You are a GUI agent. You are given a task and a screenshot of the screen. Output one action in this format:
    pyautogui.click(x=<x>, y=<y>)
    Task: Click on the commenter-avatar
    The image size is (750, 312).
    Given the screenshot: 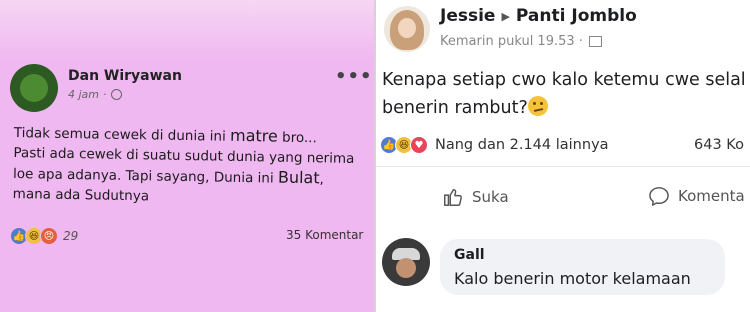 What is the action you would take?
    pyautogui.click(x=406, y=262)
    